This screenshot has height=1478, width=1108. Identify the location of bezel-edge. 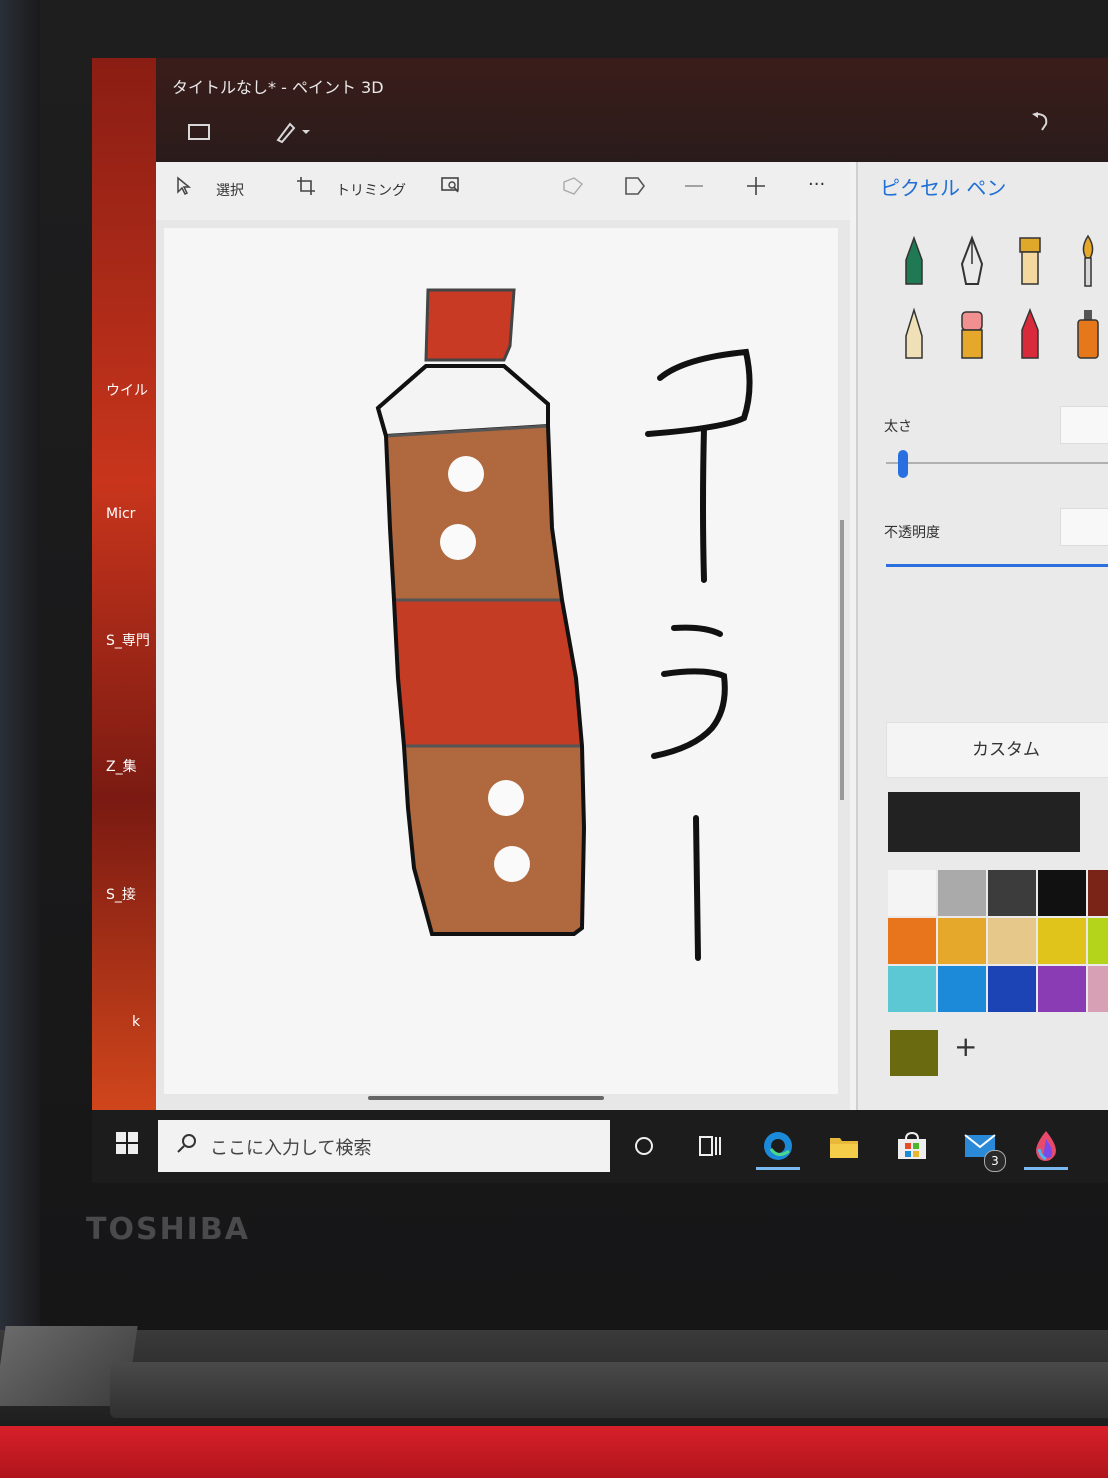
(20, 665).